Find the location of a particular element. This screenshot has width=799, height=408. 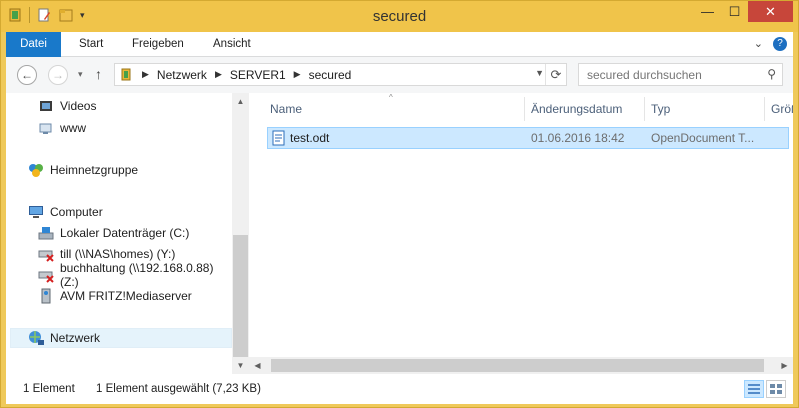

window-controls: — ☐ ✕ is located at coordinates (743, 11).